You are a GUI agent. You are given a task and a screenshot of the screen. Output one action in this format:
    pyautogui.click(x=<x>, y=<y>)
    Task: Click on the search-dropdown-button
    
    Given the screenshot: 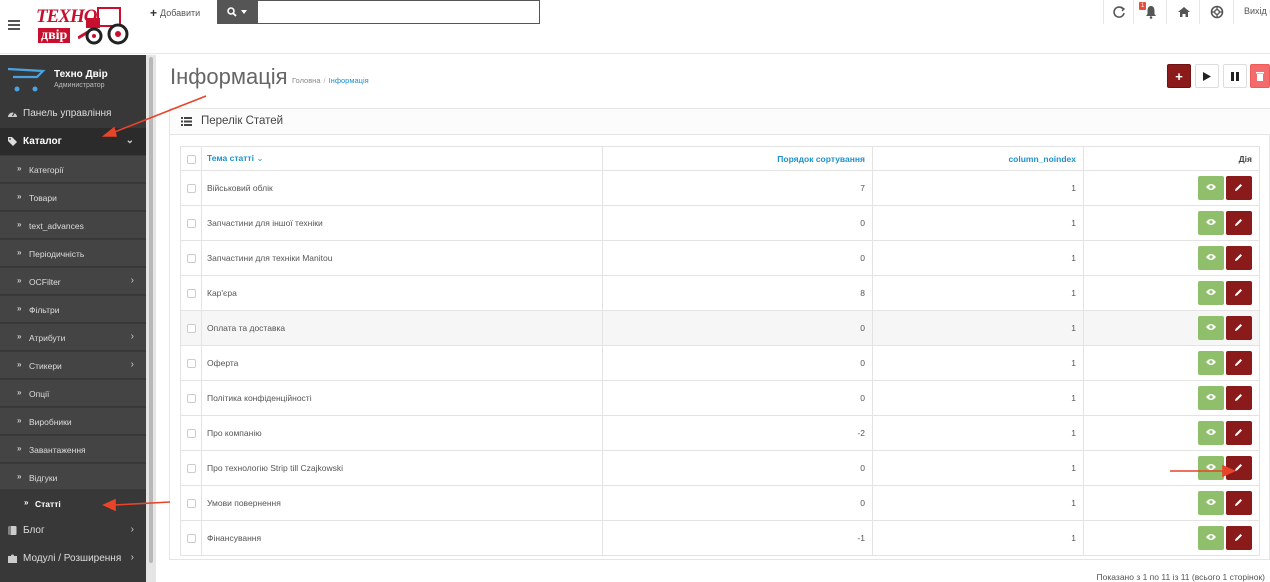 What is the action you would take?
    pyautogui.click(x=237, y=12)
    